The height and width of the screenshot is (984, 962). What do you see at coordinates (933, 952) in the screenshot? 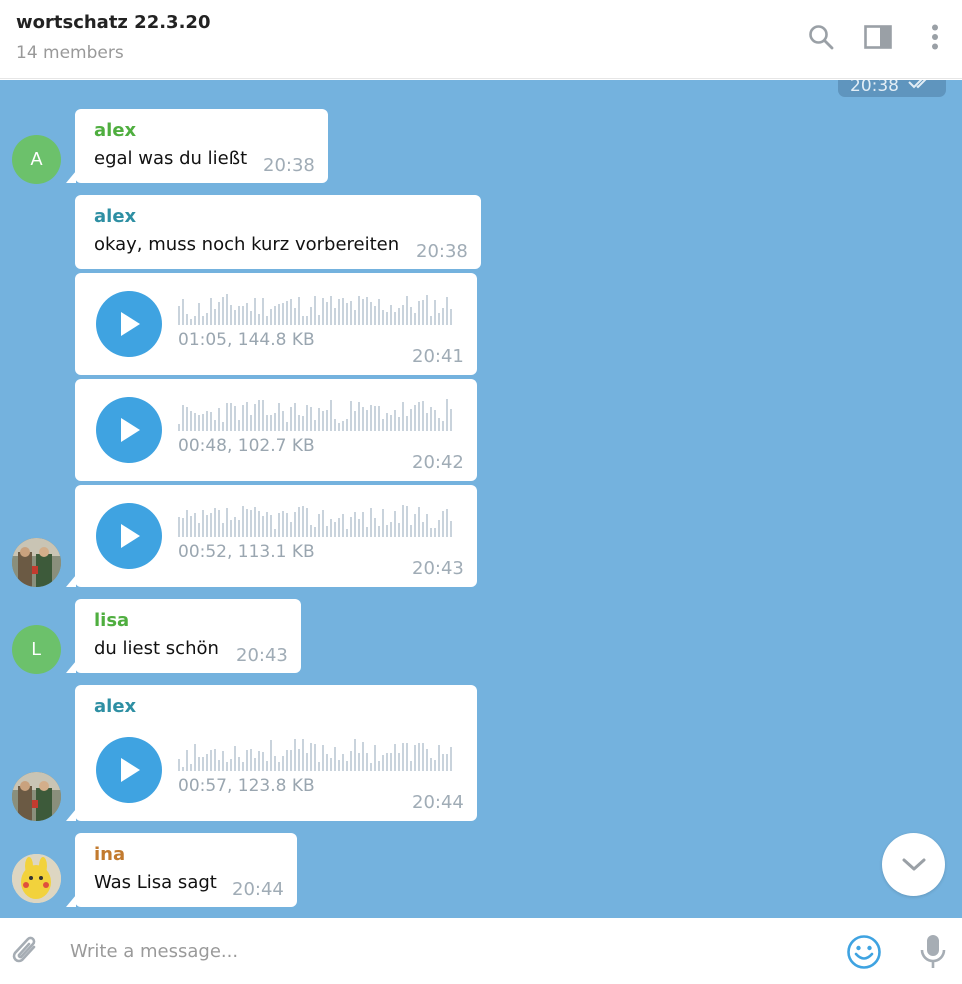
I see `microphone-icon` at bounding box center [933, 952].